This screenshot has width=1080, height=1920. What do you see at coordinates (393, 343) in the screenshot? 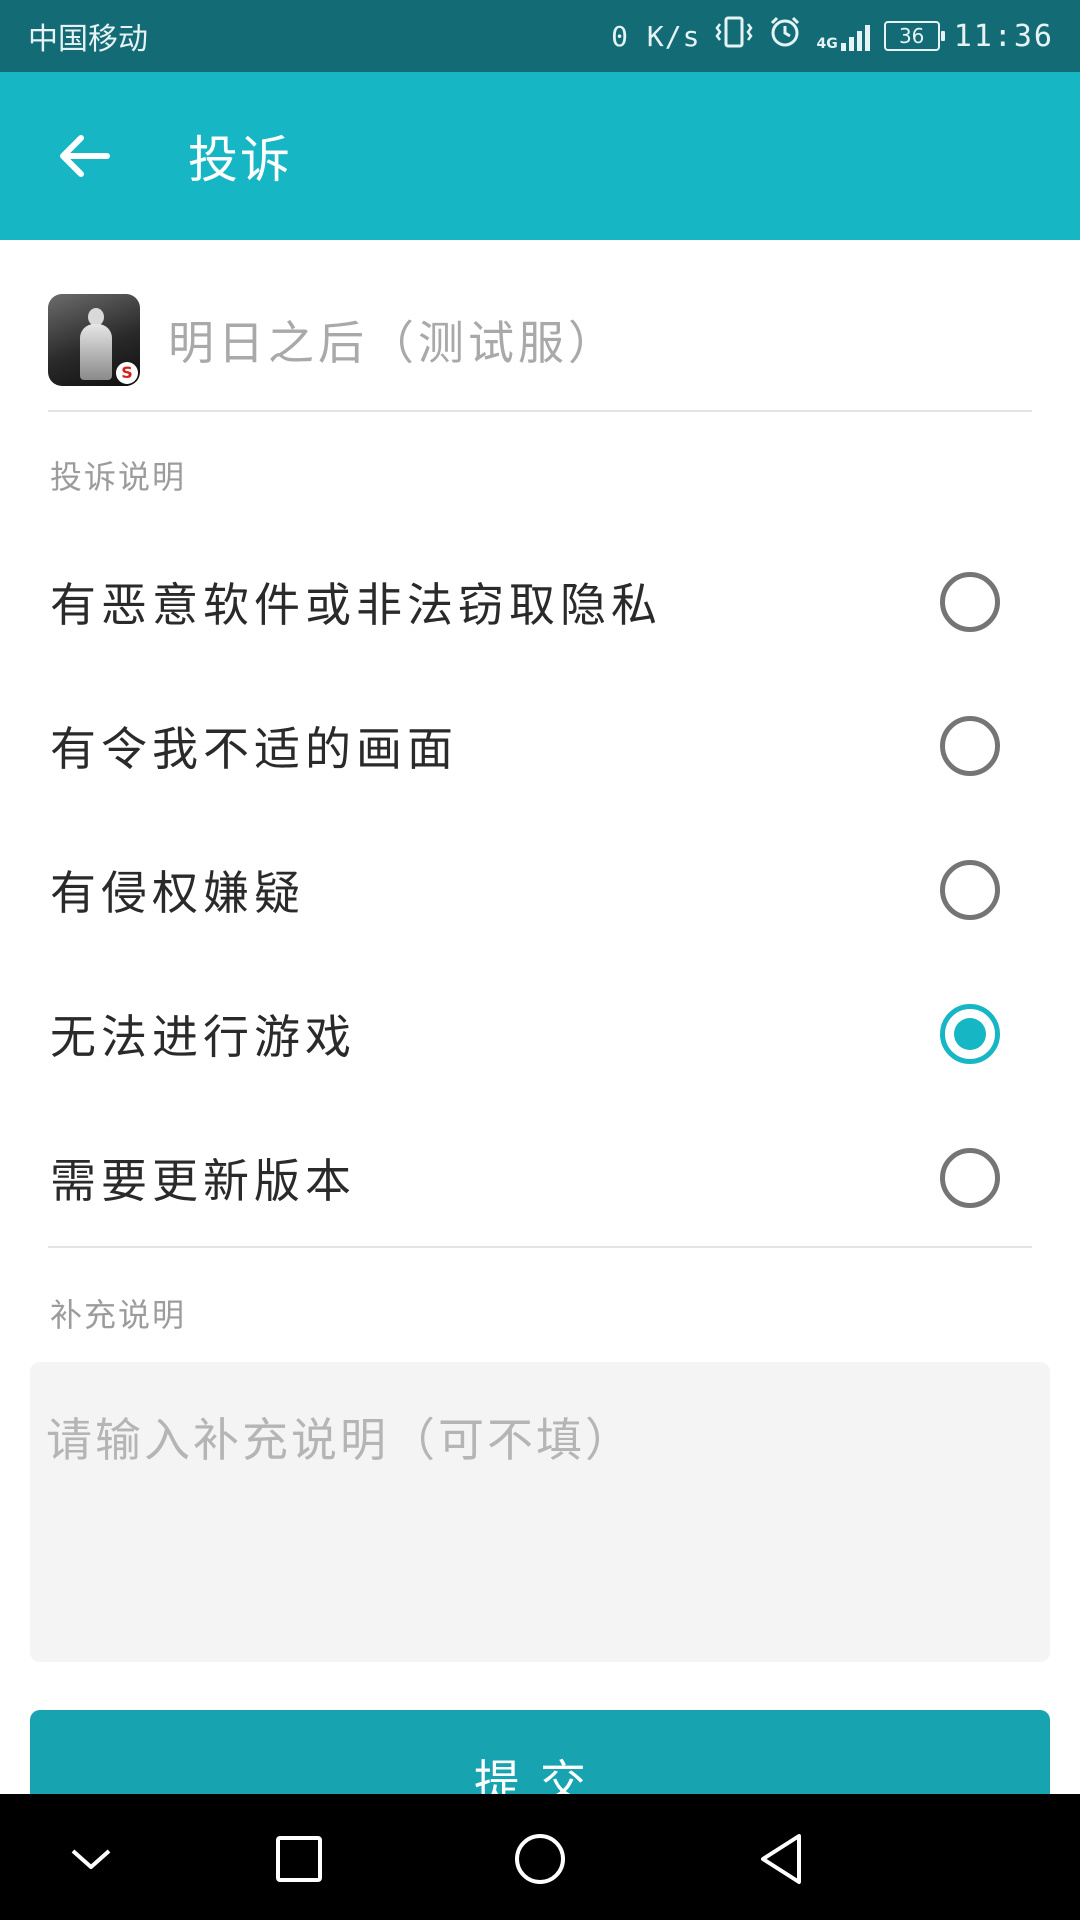
I see `game-name: 明日之后（测试服）` at bounding box center [393, 343].